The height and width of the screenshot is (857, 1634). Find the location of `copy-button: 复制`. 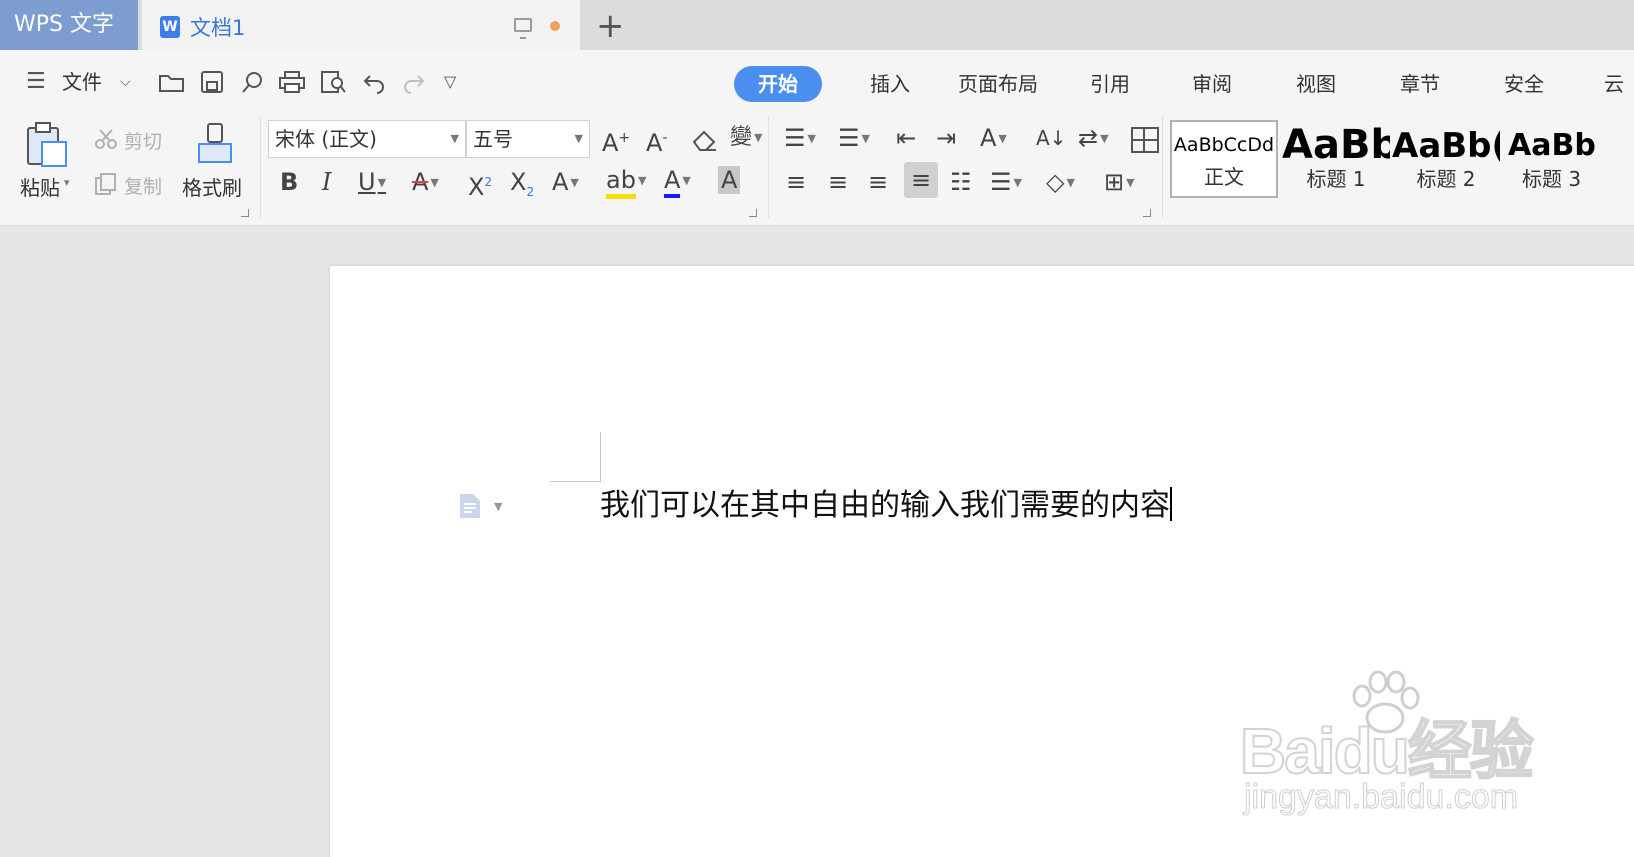

copy-button: 复制 is located at coordinates (143, 185).